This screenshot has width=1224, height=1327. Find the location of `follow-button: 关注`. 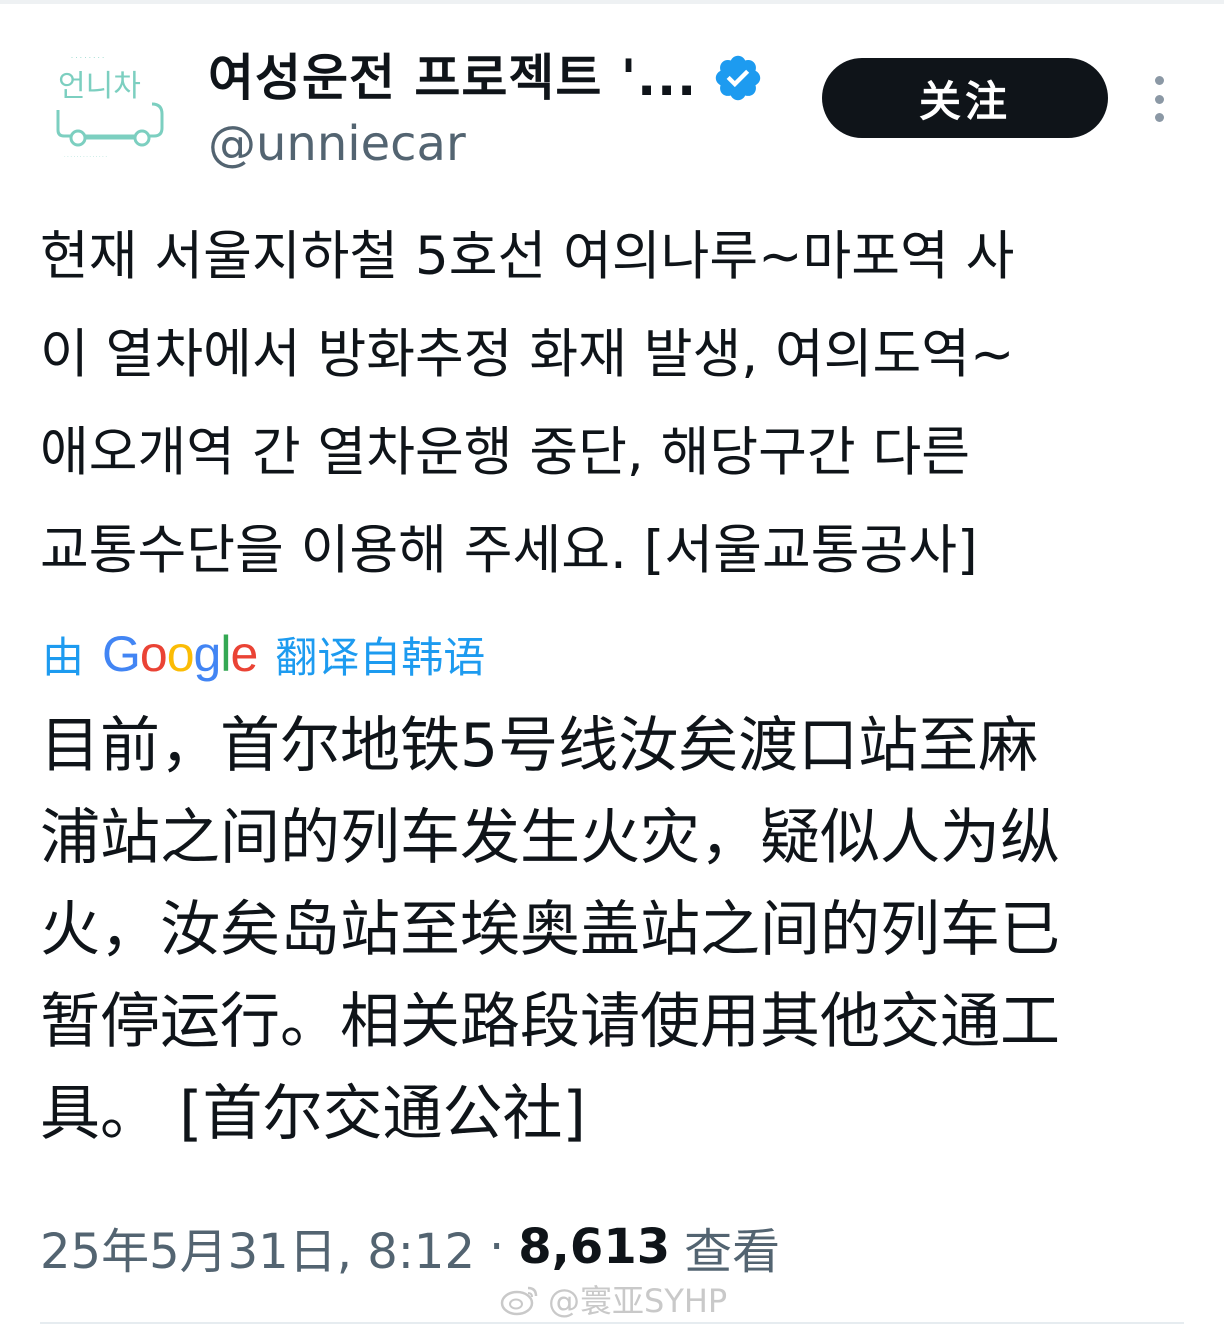

follow-button: 关注 is located at coordinates (965, 98).